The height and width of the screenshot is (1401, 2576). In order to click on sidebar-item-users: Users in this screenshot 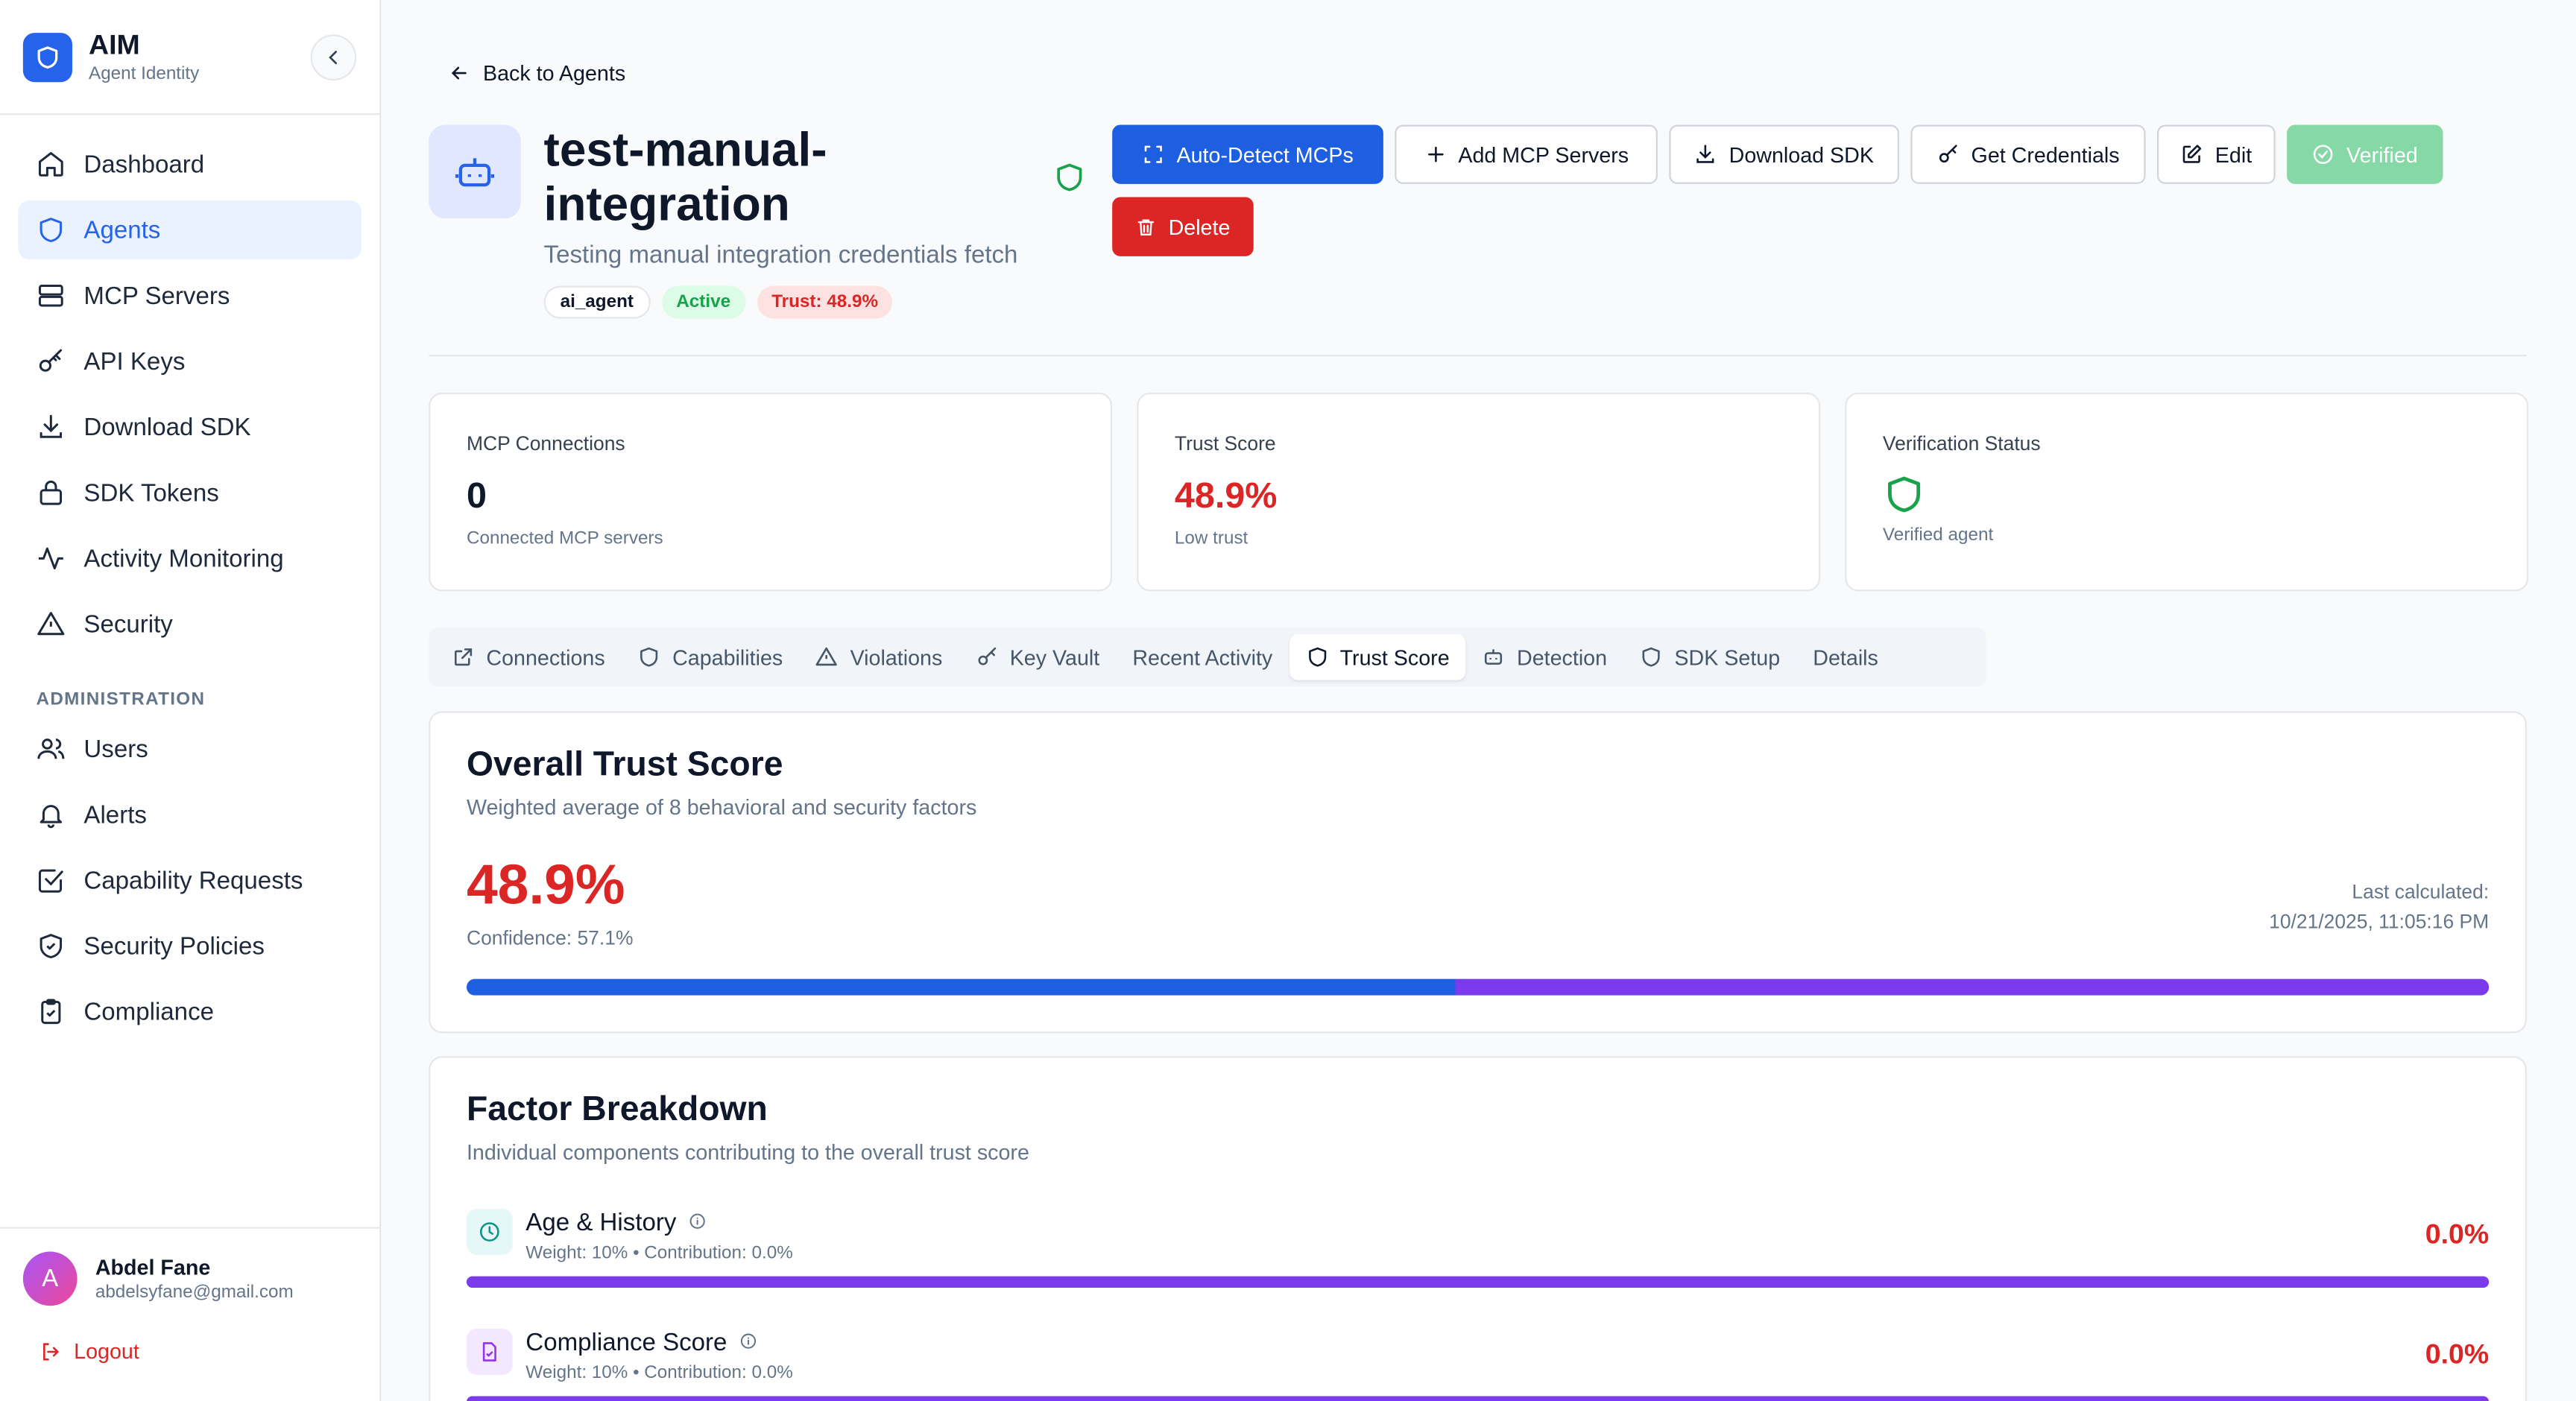, I will do `click(190, 748)`.